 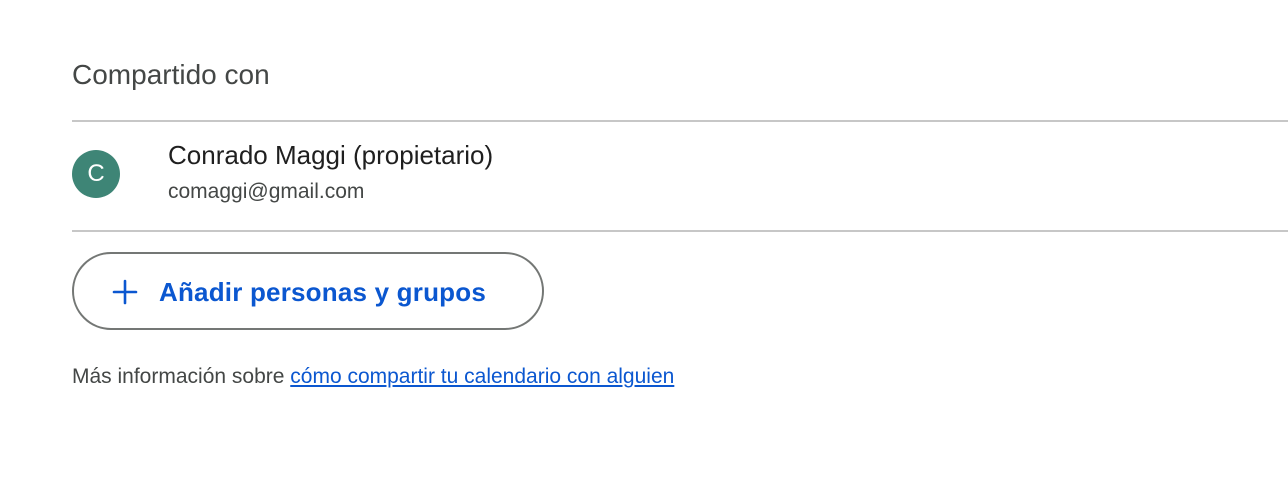 What do you see at coordinates (125, 292) in the screenshot?
I see `plus-icon` at bounding box center [125, 292].